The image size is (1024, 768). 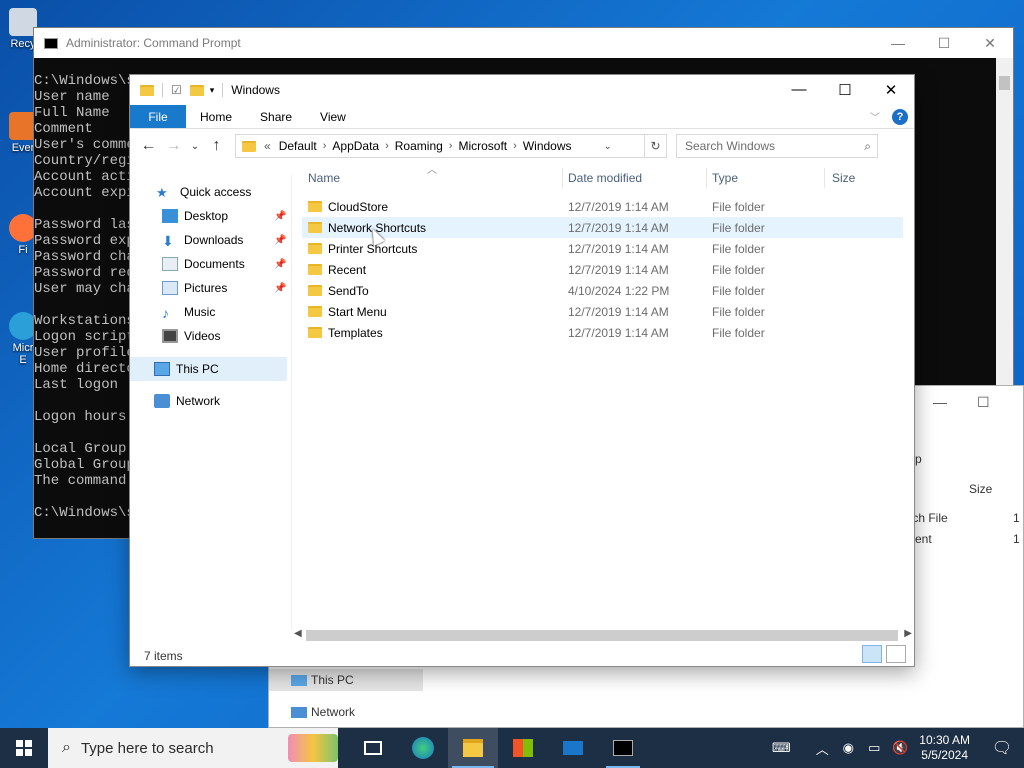 I want to click on tab-file: File, so click(x=158, y=116).